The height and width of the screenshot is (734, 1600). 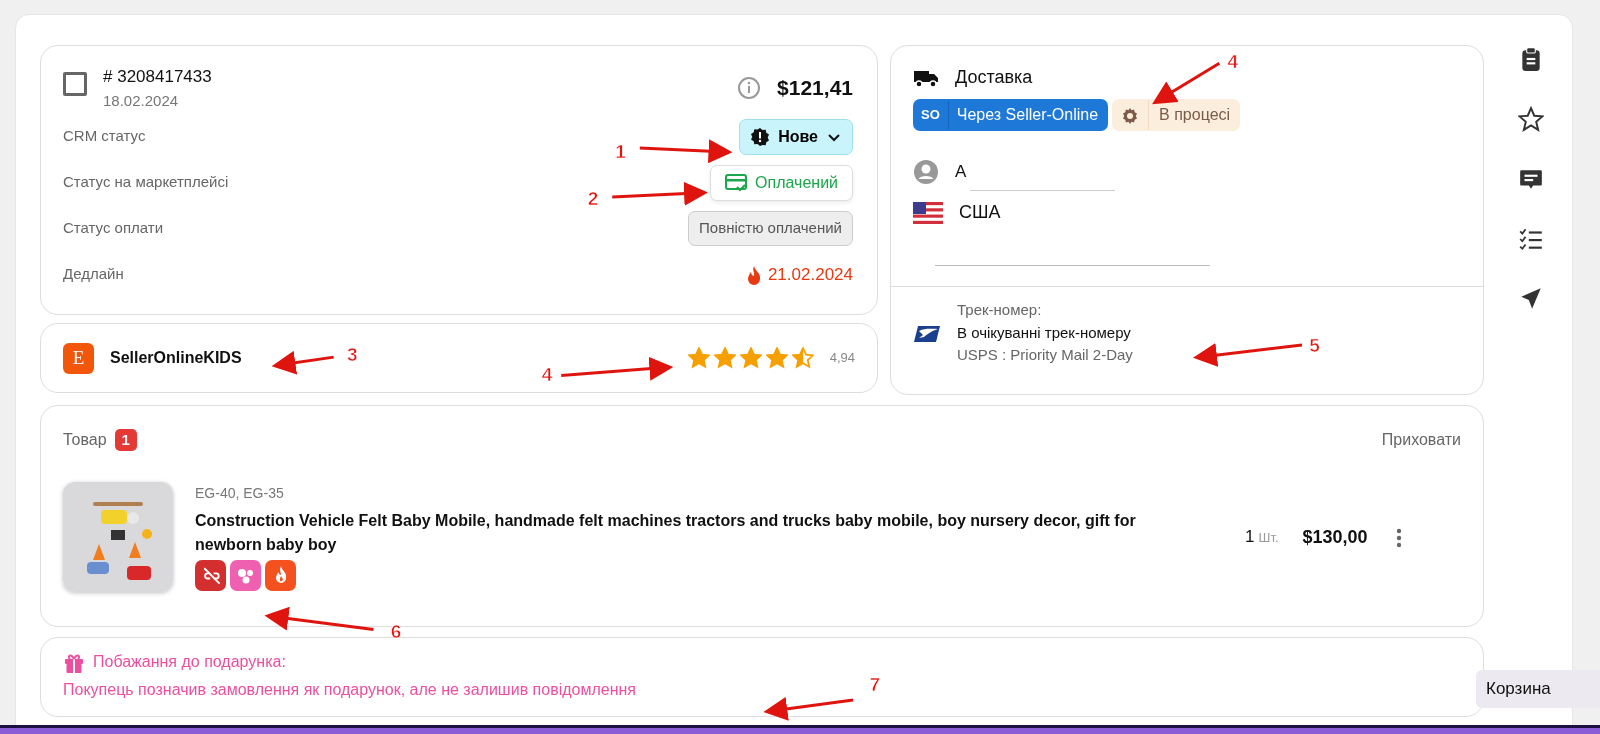 I want to click on checkbox, so click(x=75, y=84).